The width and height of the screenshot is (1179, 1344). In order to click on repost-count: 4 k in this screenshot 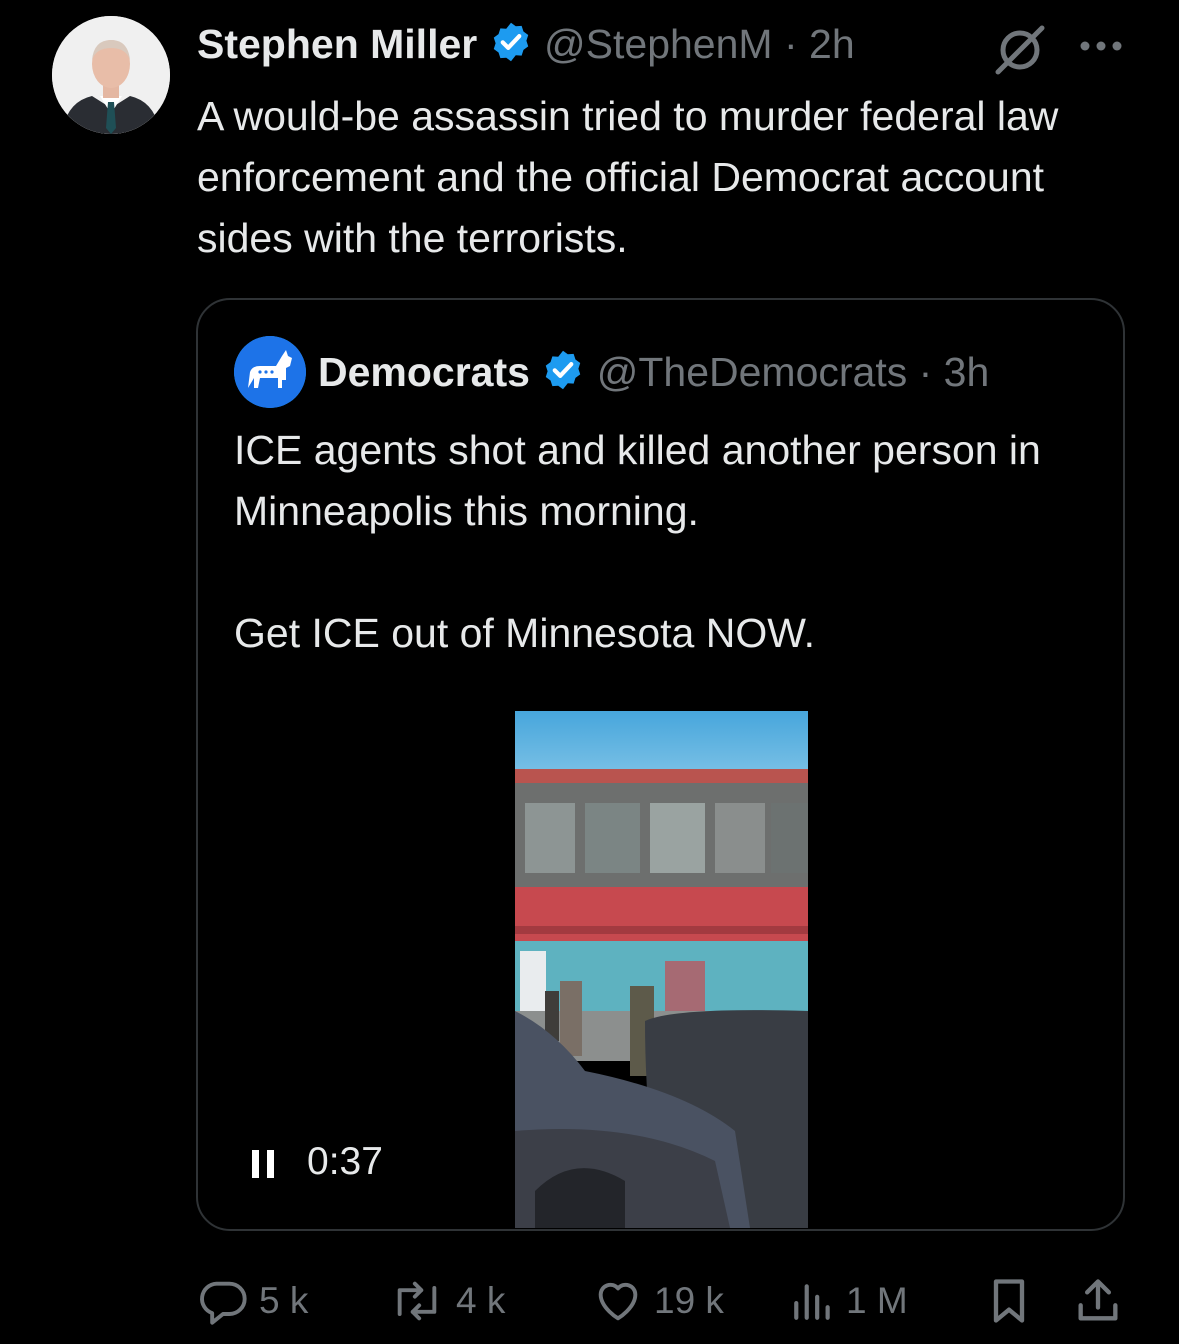, I will do `click(481, 1300)`.